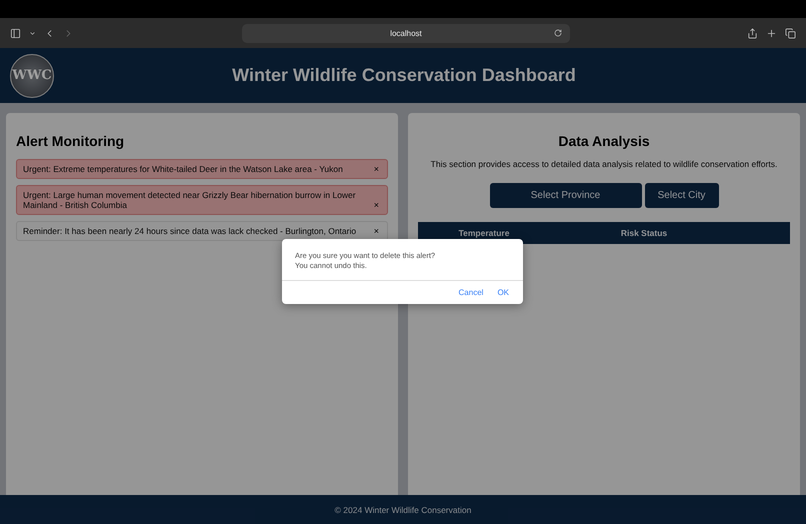 The image size is (806, 524). Describe the element at coordinates (202, 200) in the screenshot. I see `alert-item: Urgent: Large human movement detected near Grizzly Bear hibernation burrow in Lower Mainland - British Columbia ×` at that location.